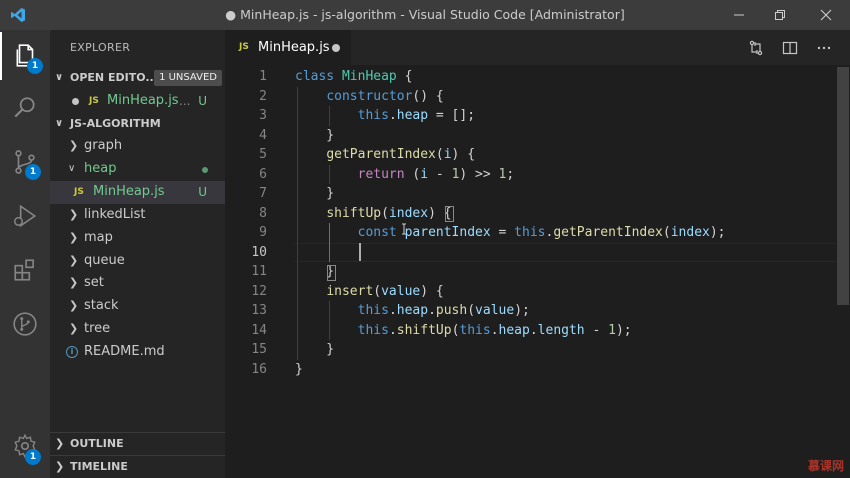 The image size is (850, 478). I want to click on tree-item-label: queue, so click(104, 260).